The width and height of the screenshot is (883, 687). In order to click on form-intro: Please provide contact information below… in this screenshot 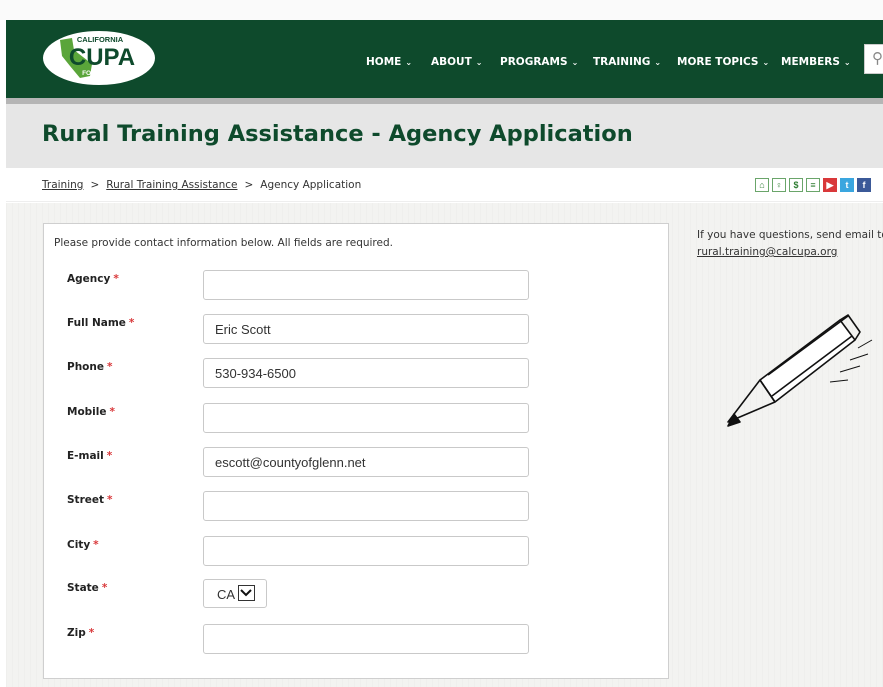, I will do `click(223, 243)`.